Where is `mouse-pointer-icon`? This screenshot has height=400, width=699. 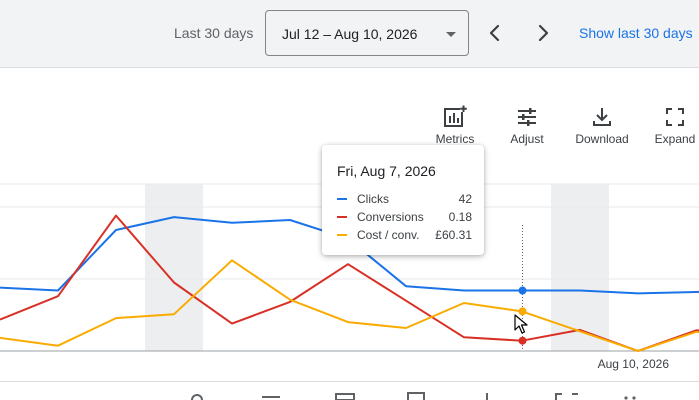 mouse-pointer-icon is located at coordinates (521, 324).